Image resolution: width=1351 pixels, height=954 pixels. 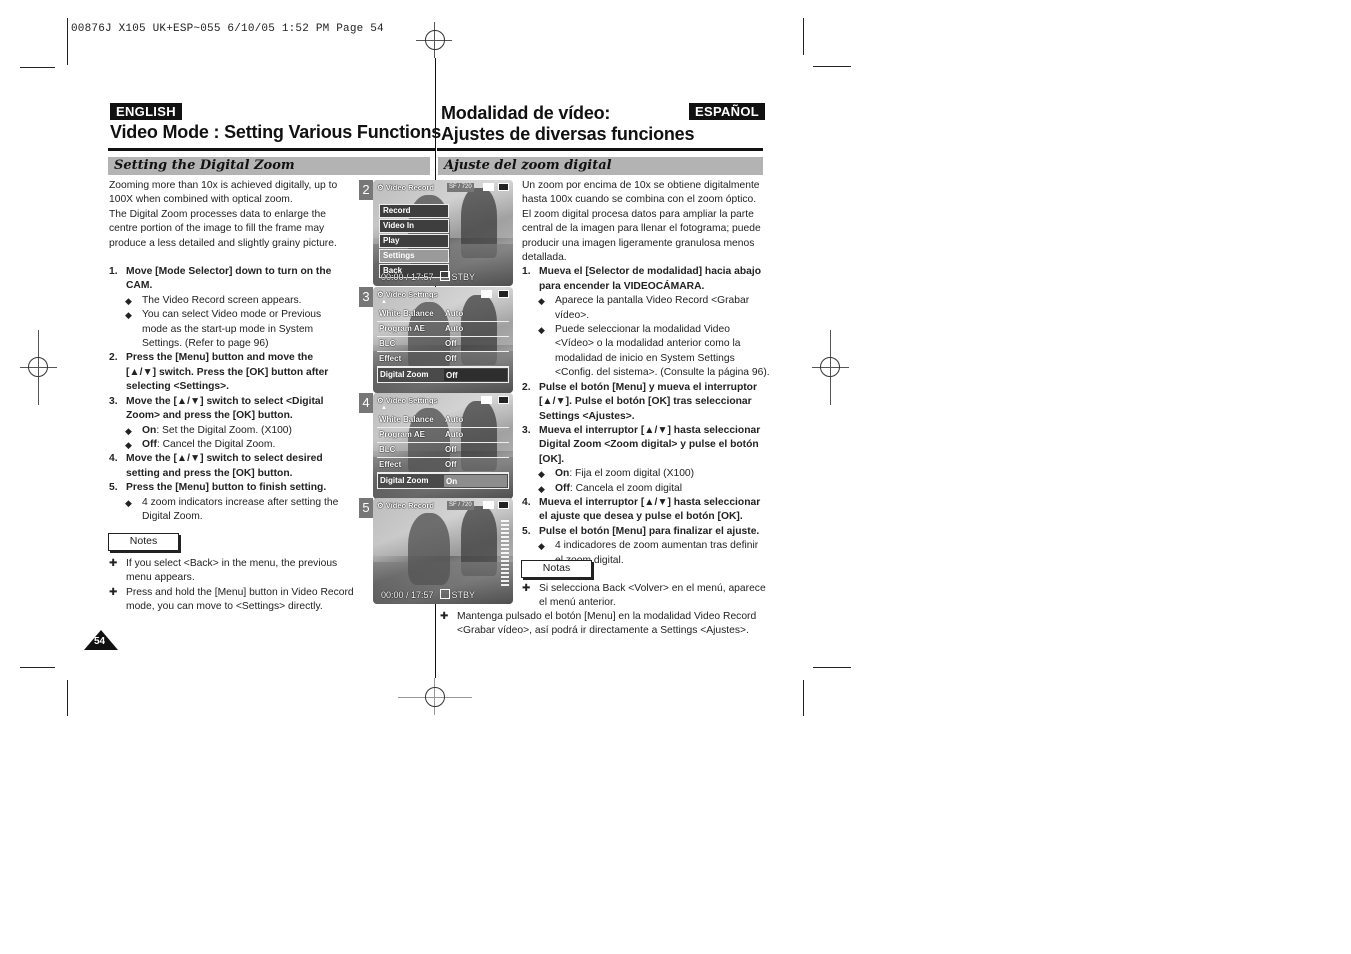 What do you see at coordinates (234, 301) in the screenshot?
I see `bullet-item: ◆ The Video Record screen appears.` at bounding box center [234, 301].